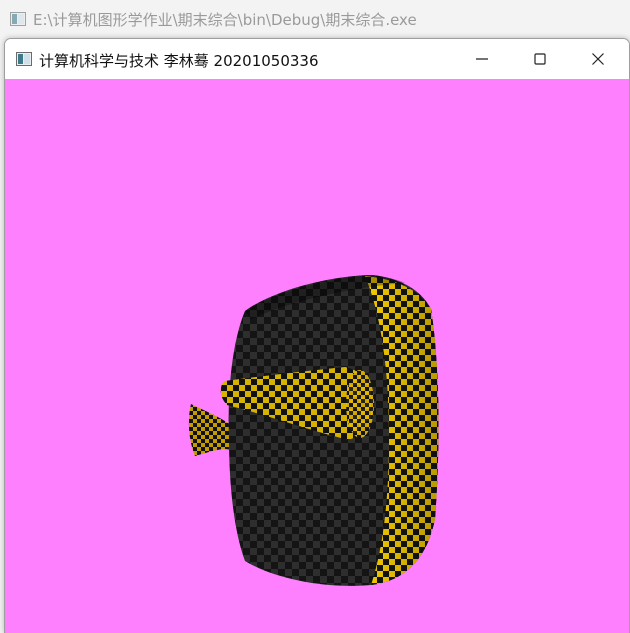 The width and height of the screenshot is (630, 633). I want to click on maximize-button, so click(540, 59).